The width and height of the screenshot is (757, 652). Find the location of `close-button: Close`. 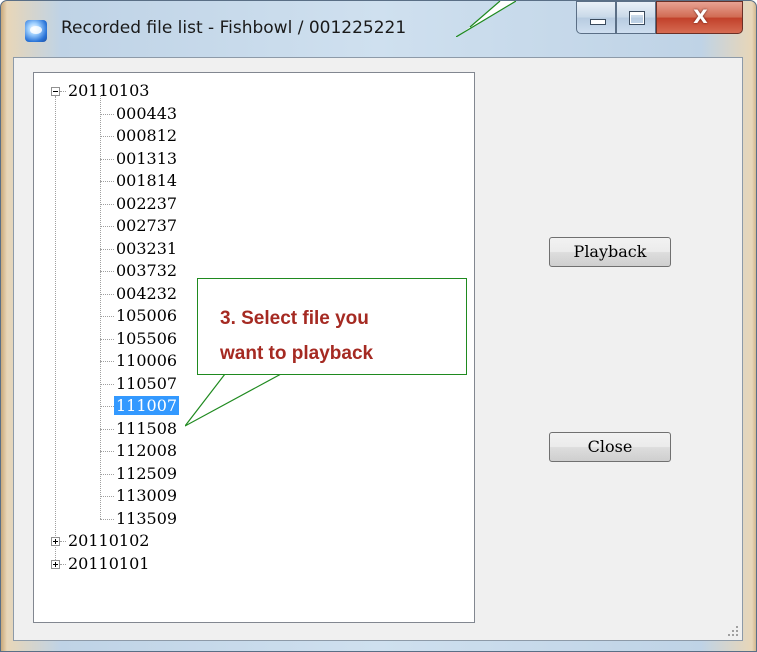

close-button: Close is located at coordinates (610, 447).